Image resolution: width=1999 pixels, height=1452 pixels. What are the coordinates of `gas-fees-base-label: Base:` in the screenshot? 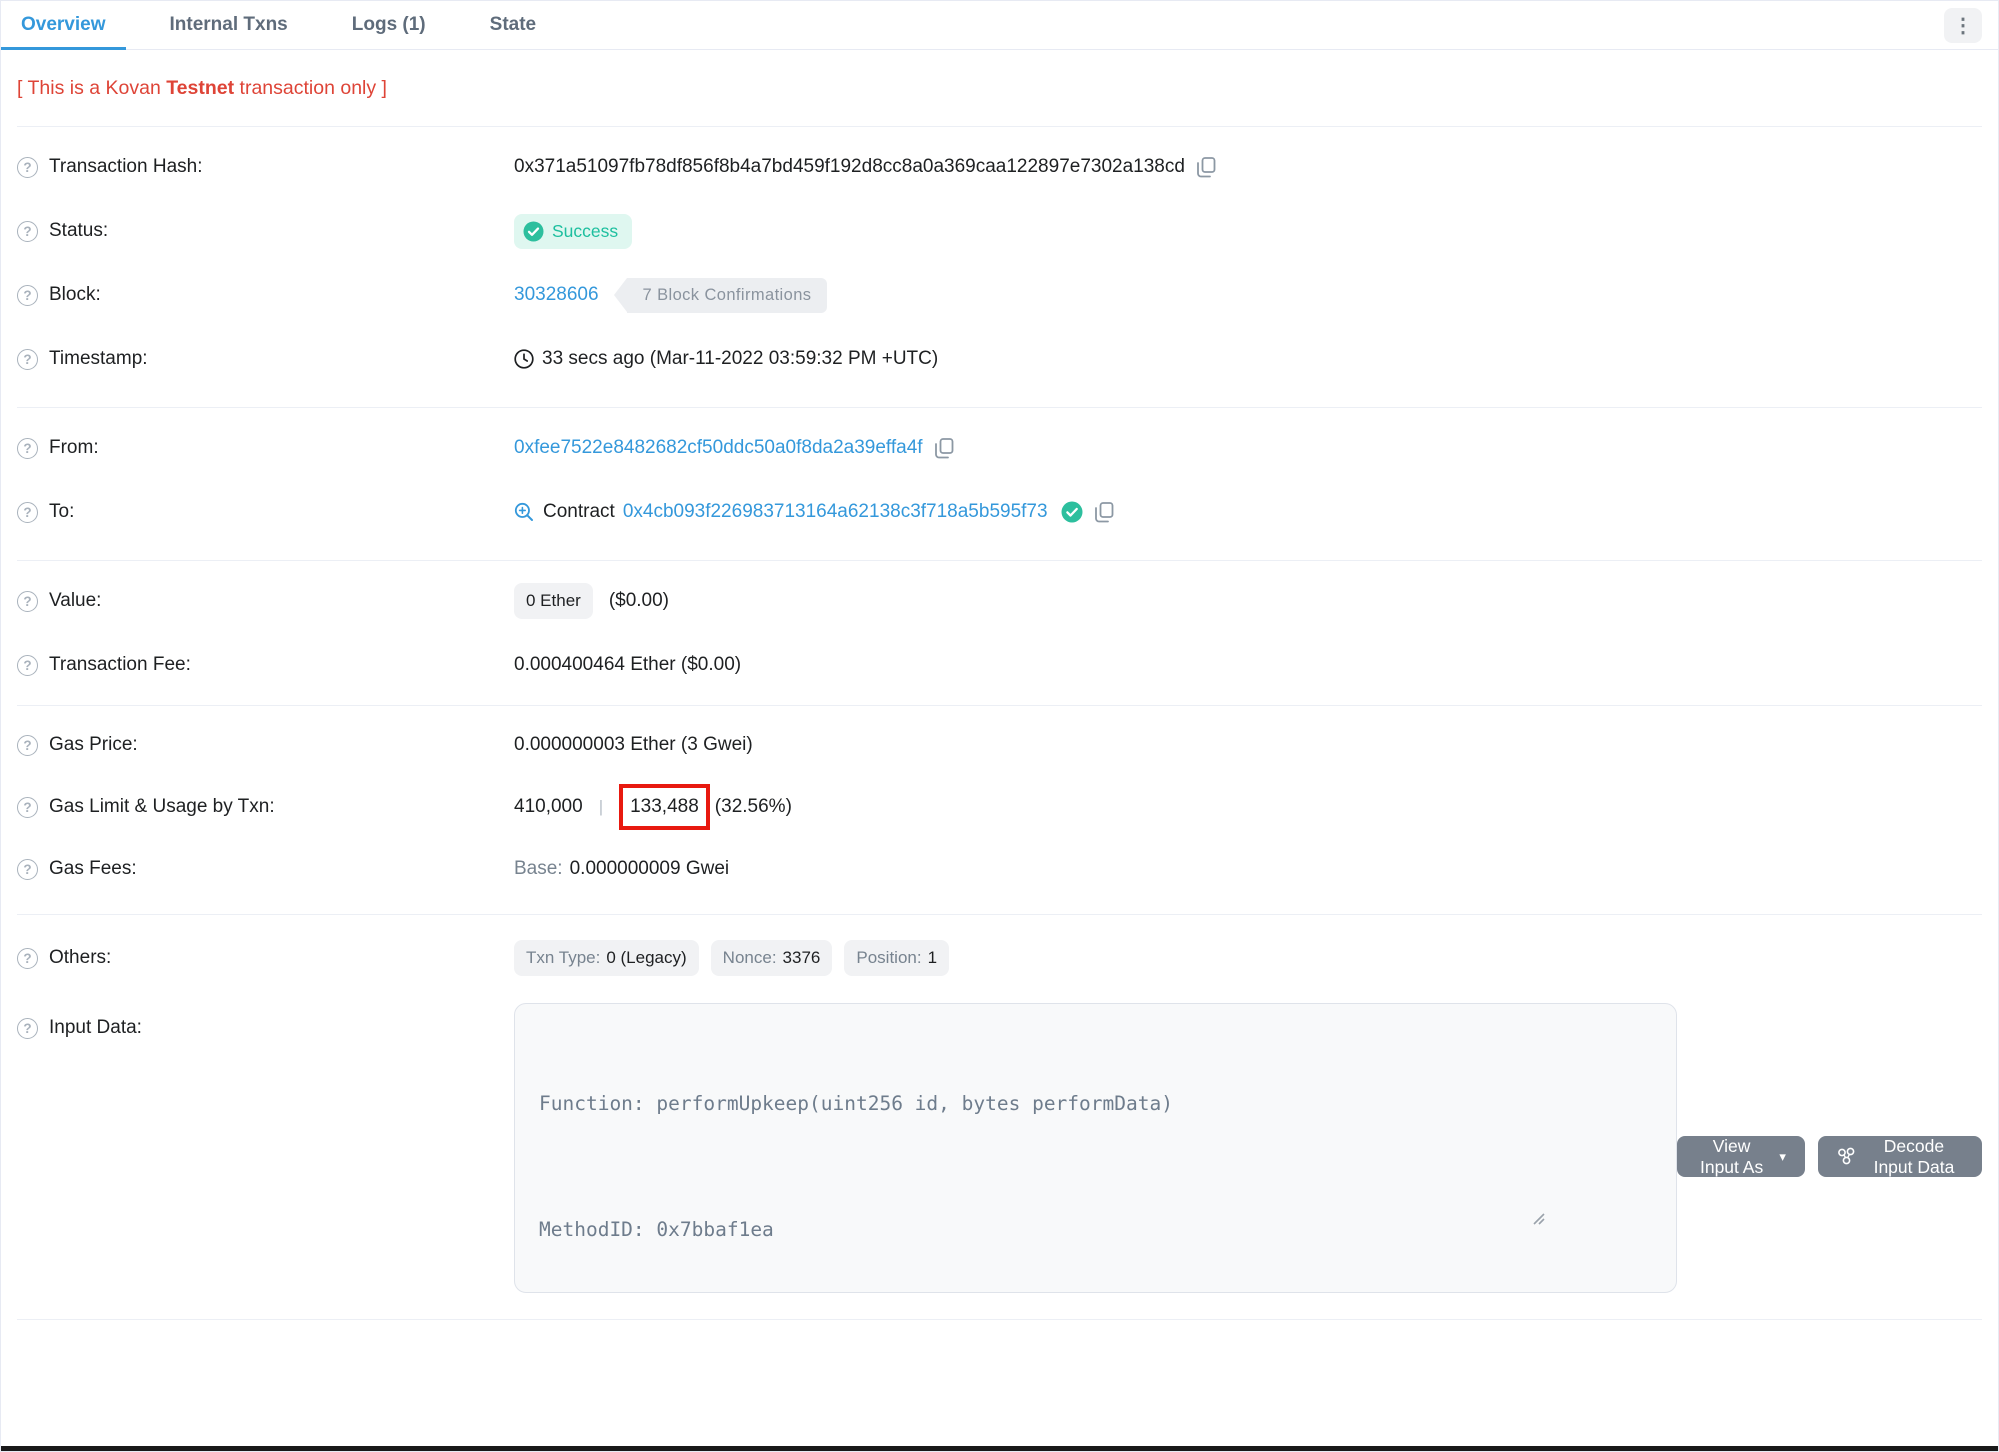 It's located at (538, 868).